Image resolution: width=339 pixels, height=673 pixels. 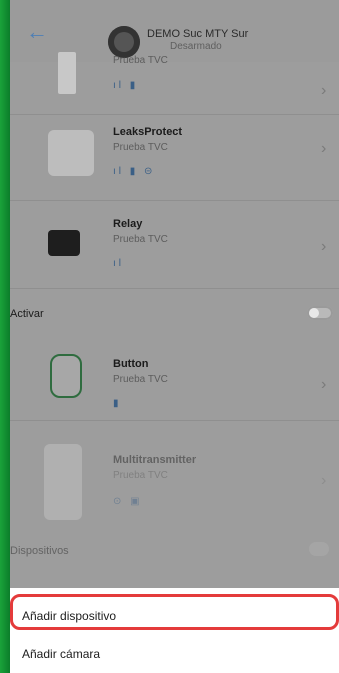 I want to click on section-dispositivos: Dispositivos, so click(x=174, y=550).